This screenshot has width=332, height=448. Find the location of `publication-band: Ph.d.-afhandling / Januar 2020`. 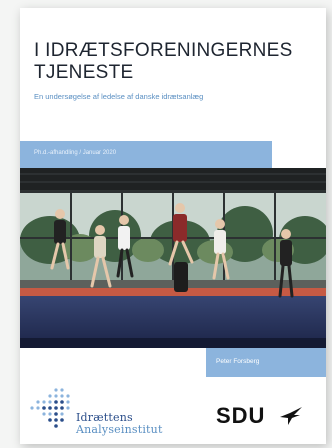

publication-band: Ph.d.-afhandling / Januar 2020 is located at coordinates (146, 154).